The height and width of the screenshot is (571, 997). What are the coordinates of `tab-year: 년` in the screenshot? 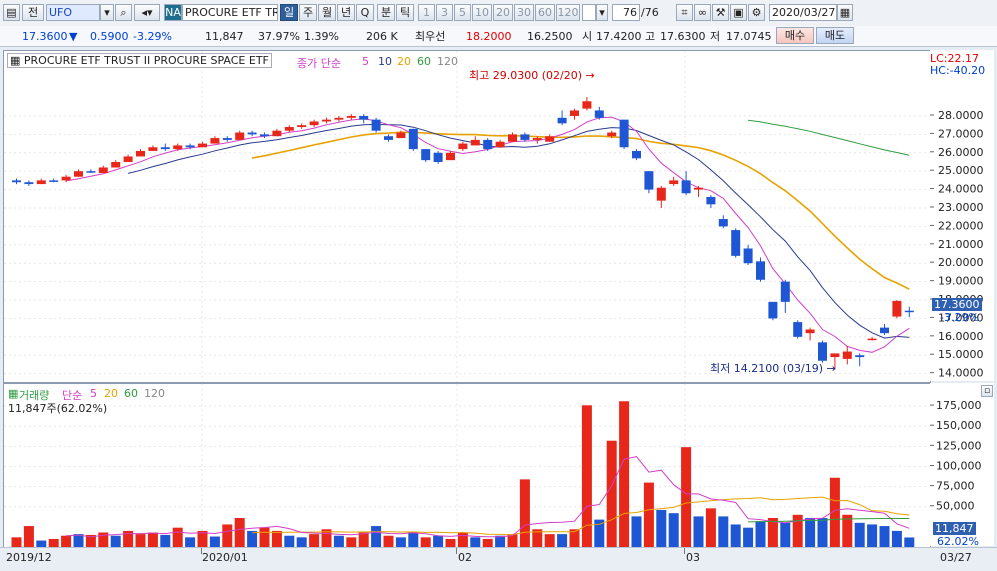 It's located at (346, 12).